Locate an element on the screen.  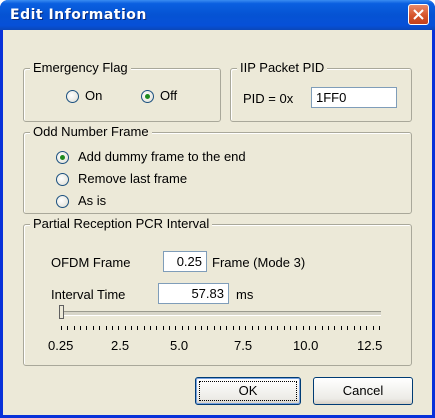
odd-number-frame-legend: Odd Number Frame is located at coordinates (91, 131).